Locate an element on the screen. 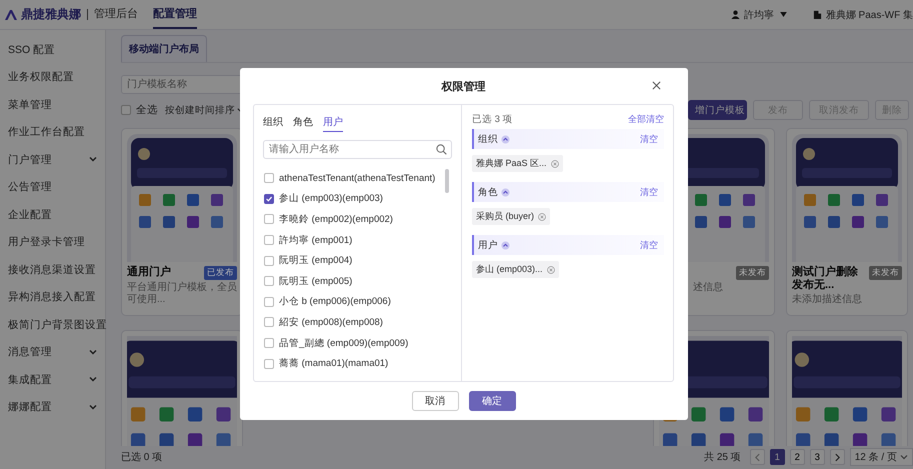 This screenshot has width=913, height=469. chevron-right-icon is located at coordinates (837, 457).